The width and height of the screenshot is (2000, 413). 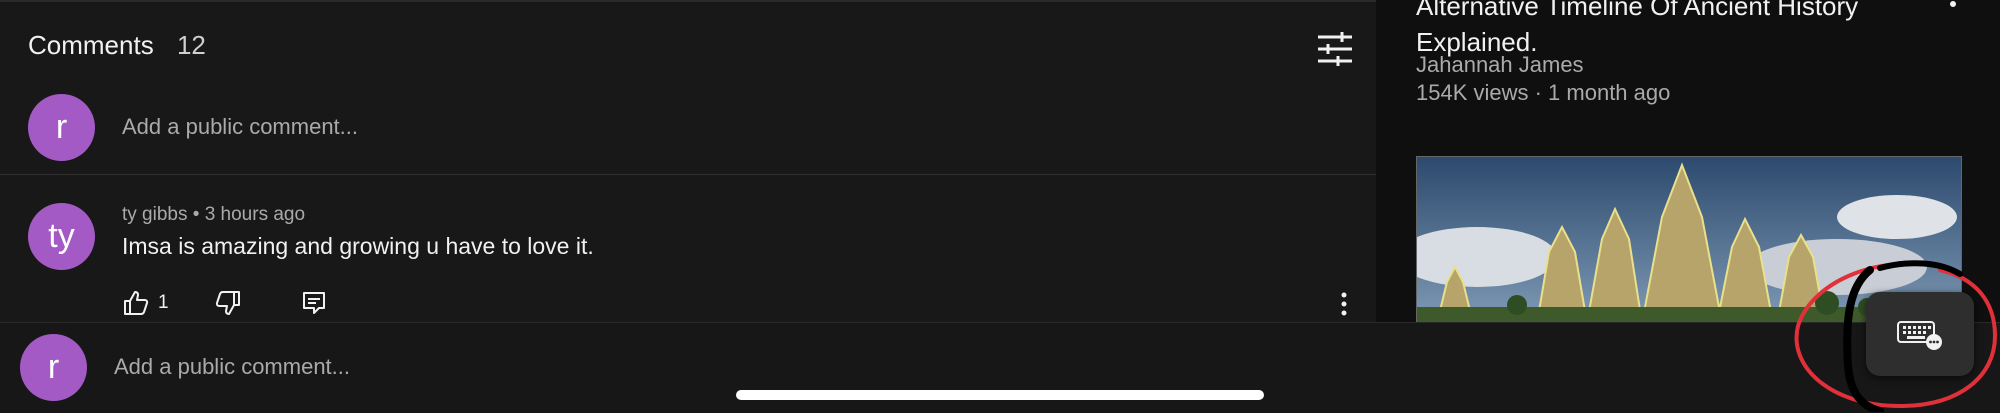 I want to click on comments-count: 12, so click(x=191, y=45).